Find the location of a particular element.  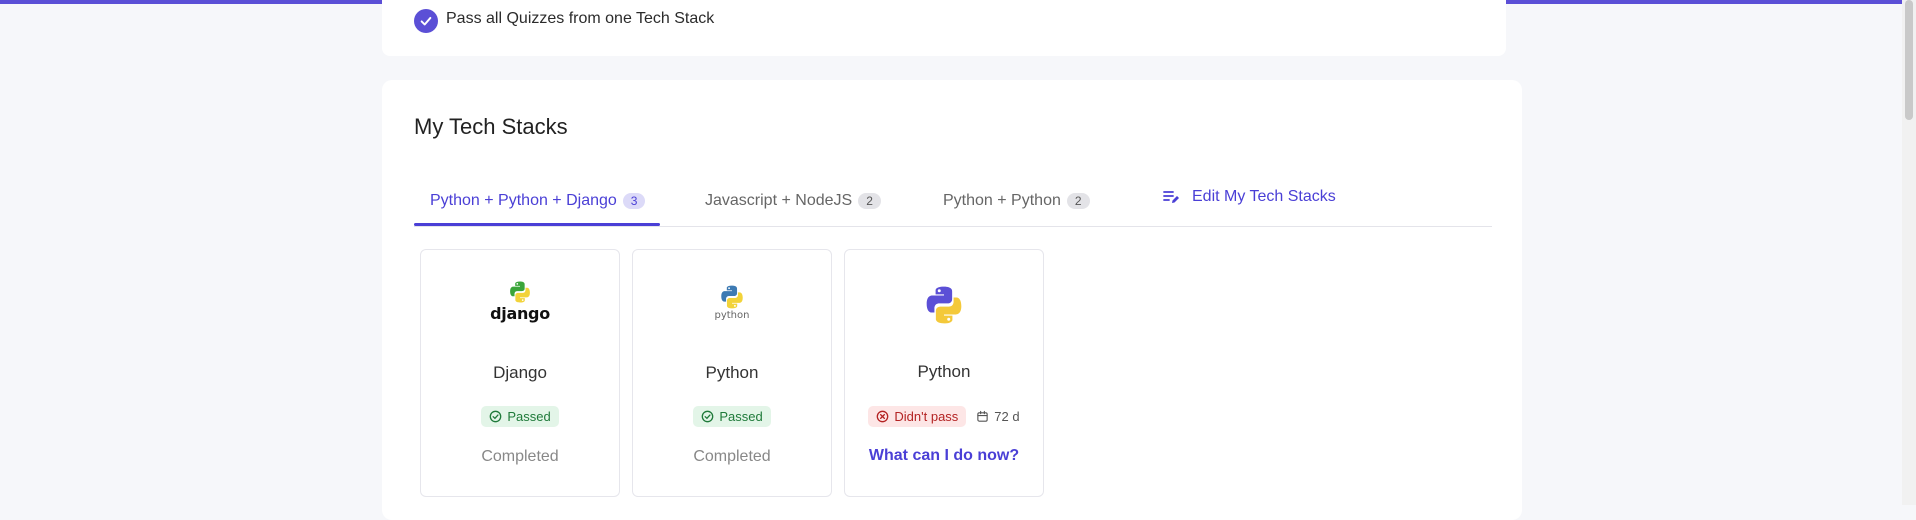

django-logo: django is located at coordinates (520, 301).